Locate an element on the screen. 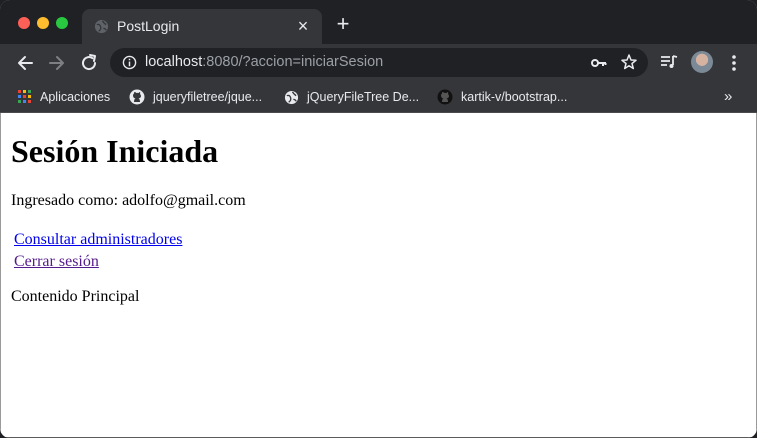  links-list: Consultar administradores Cerrar sesión is located at coordinates (98, 251).